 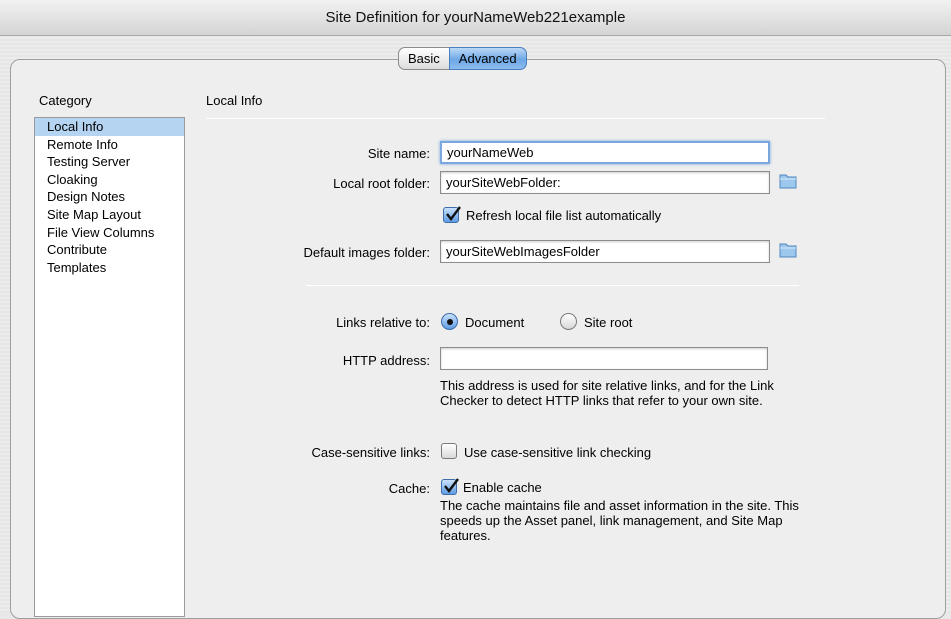 What do you see at coordinates (608, 322) in the screenshot?
I see `site-root-radio-label: Site root` at bounding box center [608, 322].